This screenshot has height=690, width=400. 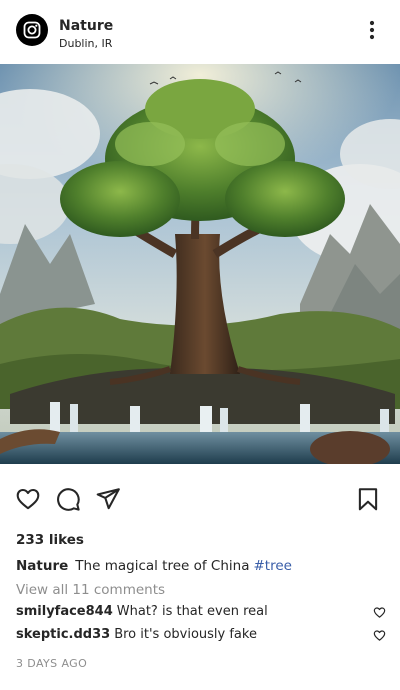 What do you see at coordinates (50, 540) in the screenshot?
I see `likes-count: 233 likes` at bounding box center [50, 540].